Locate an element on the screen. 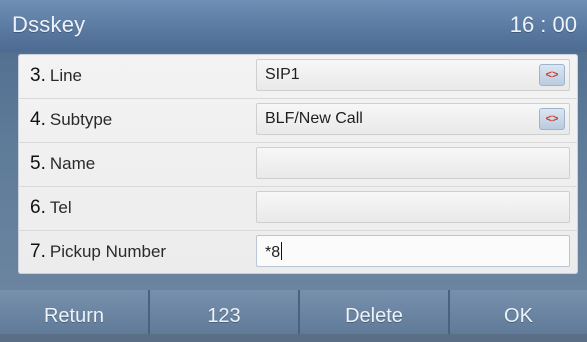 The width and height of the screenshot is (587, 342). input-mode-softkey: 123 is located at coordinates (225, 312).